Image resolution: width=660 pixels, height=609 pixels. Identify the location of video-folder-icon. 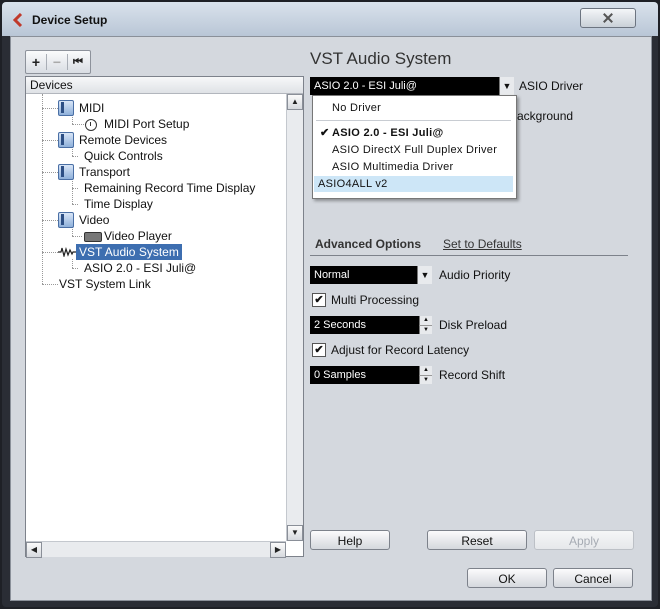
(66, 220).